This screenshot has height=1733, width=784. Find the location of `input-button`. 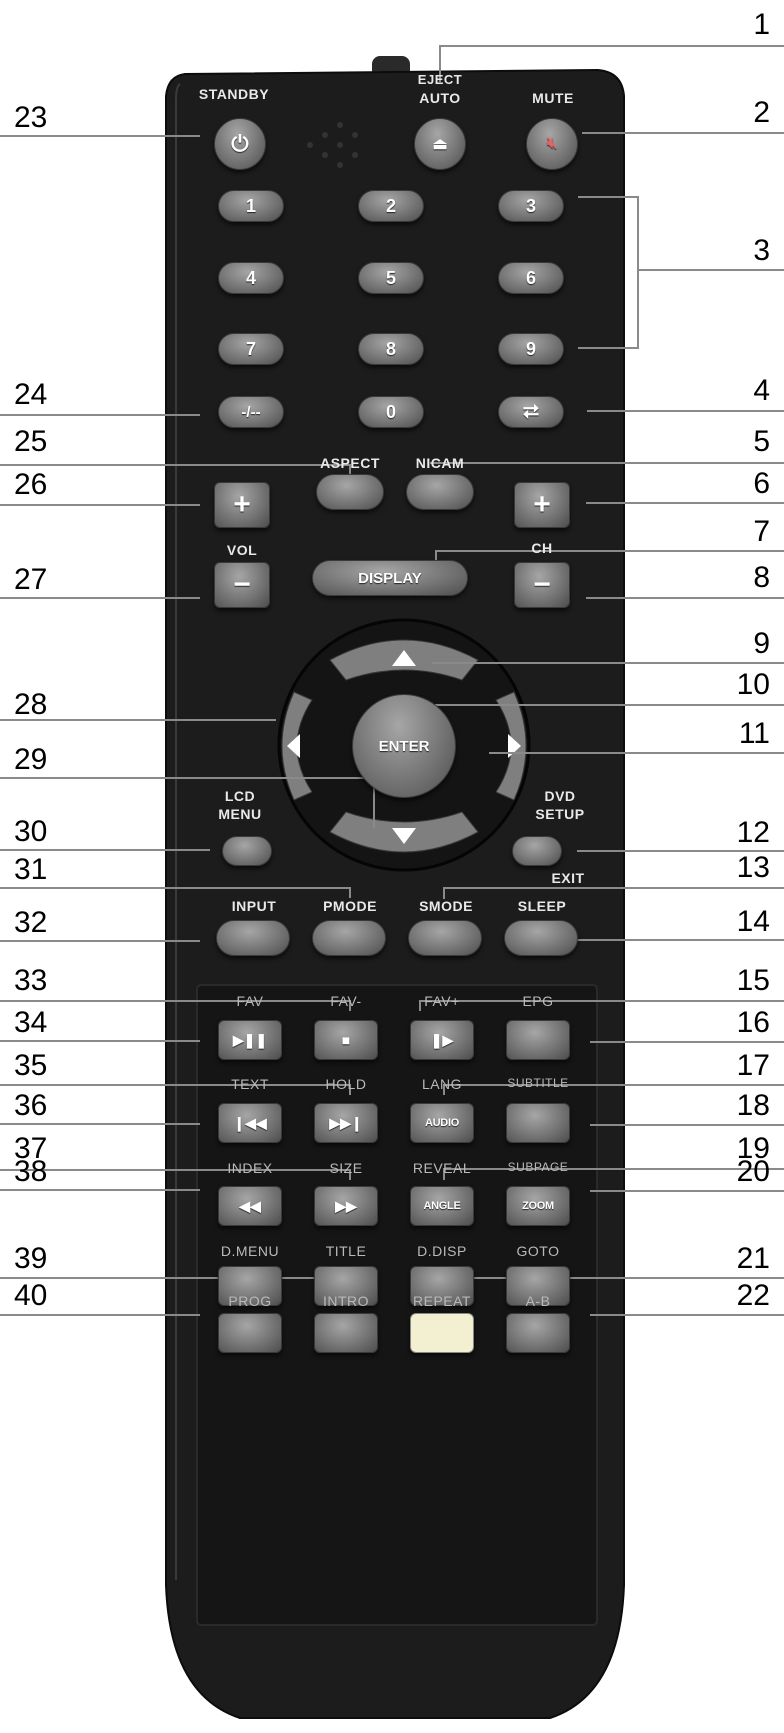

input-button is located at coordinates (253, 938).